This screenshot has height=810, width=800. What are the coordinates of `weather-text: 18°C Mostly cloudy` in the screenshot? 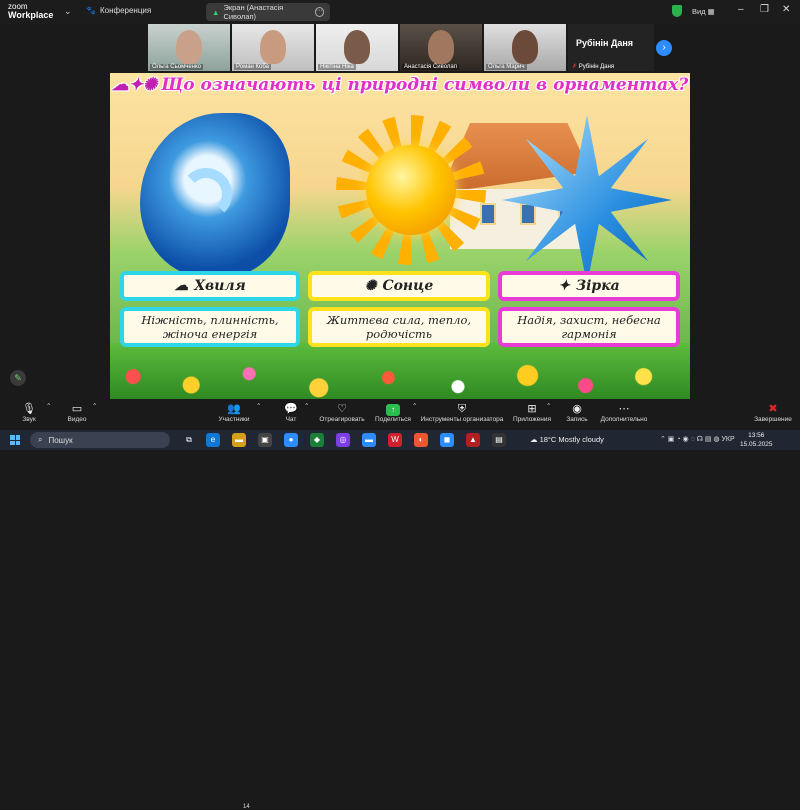 It's located at (571, 439).